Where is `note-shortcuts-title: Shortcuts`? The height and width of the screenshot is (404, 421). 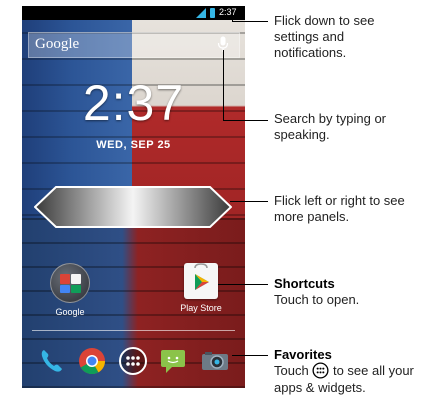
note-shortcuts-title: Shortcuts is located at coordinates (304, 283).